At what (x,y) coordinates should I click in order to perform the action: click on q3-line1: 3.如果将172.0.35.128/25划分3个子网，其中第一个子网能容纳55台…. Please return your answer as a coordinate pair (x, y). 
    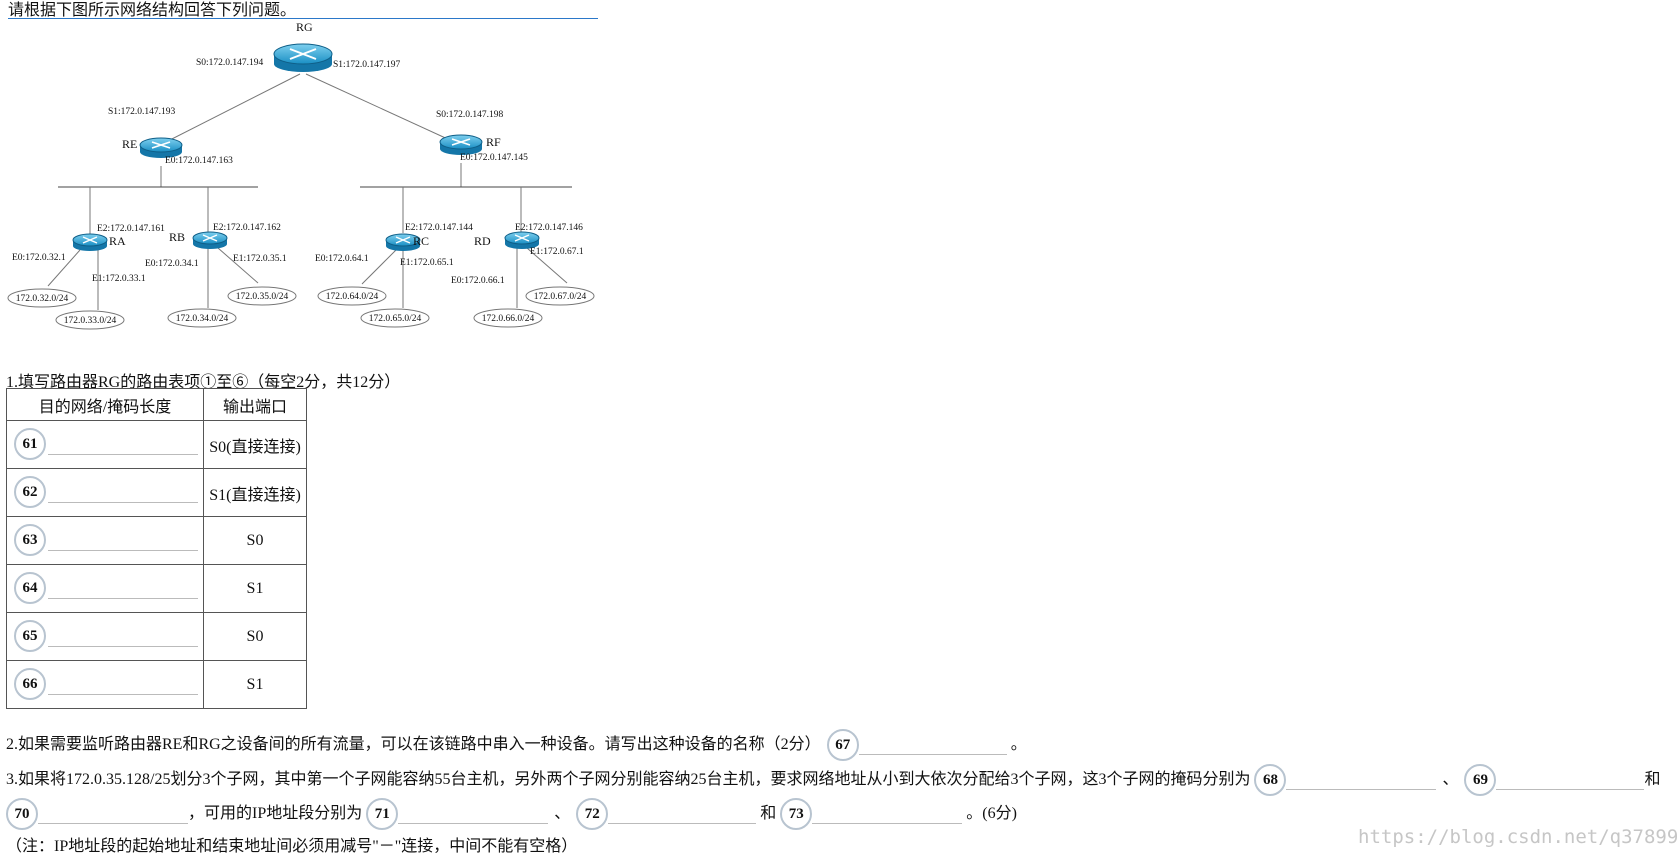
    Looking at the image, I should click on (833, 780).